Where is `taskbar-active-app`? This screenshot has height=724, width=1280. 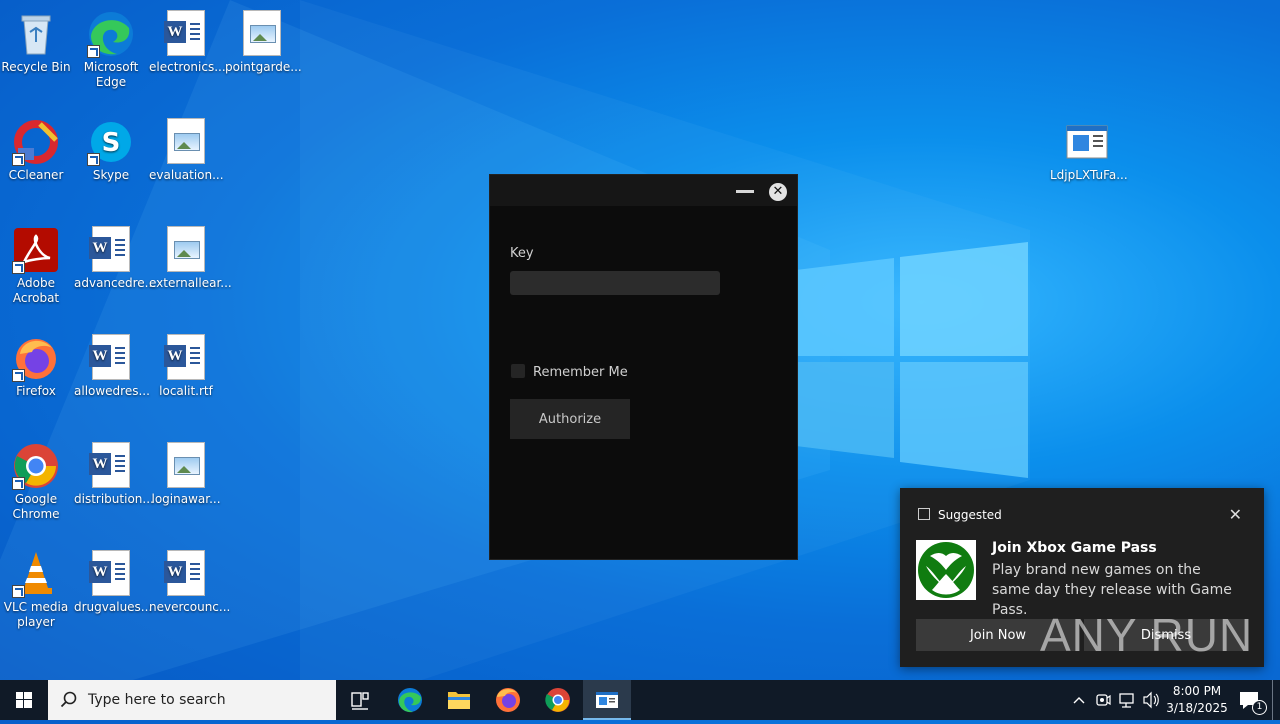 taskbar-active-app is located at coordinates (607, 700).